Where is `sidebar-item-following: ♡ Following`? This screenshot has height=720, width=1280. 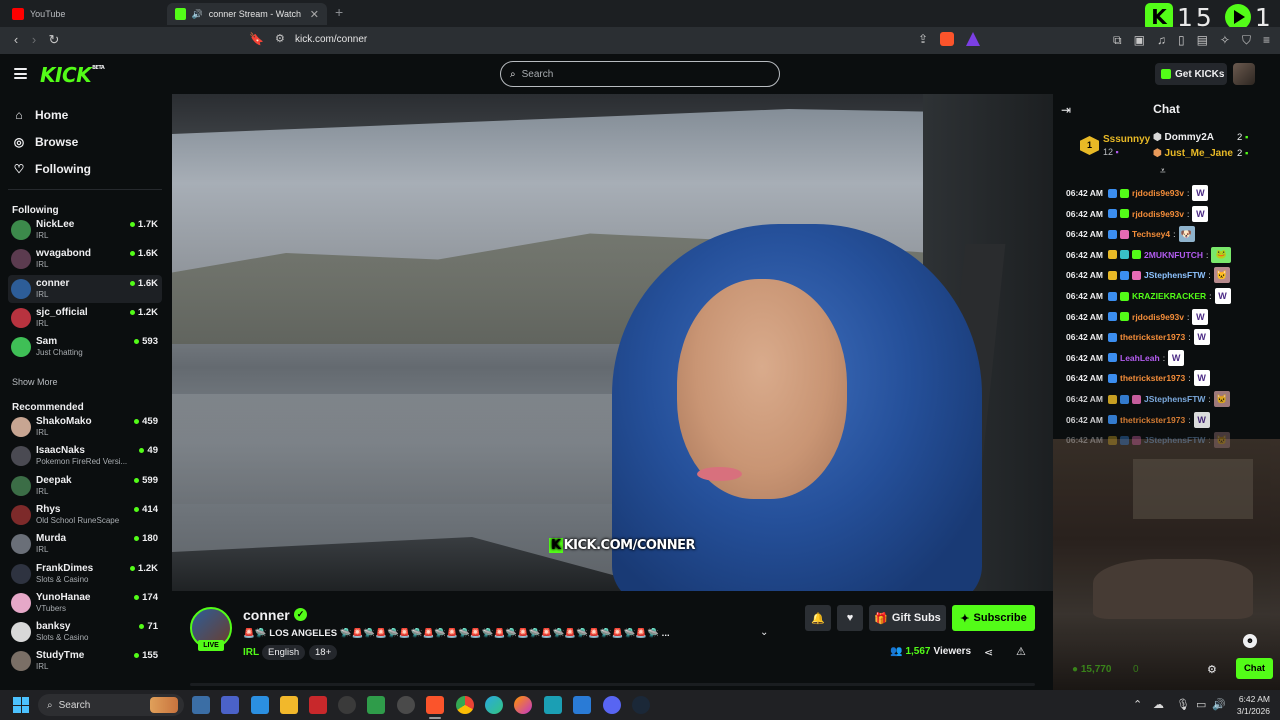 sidebar-item-following: ♡ Following is located at coordinates (51, 169).